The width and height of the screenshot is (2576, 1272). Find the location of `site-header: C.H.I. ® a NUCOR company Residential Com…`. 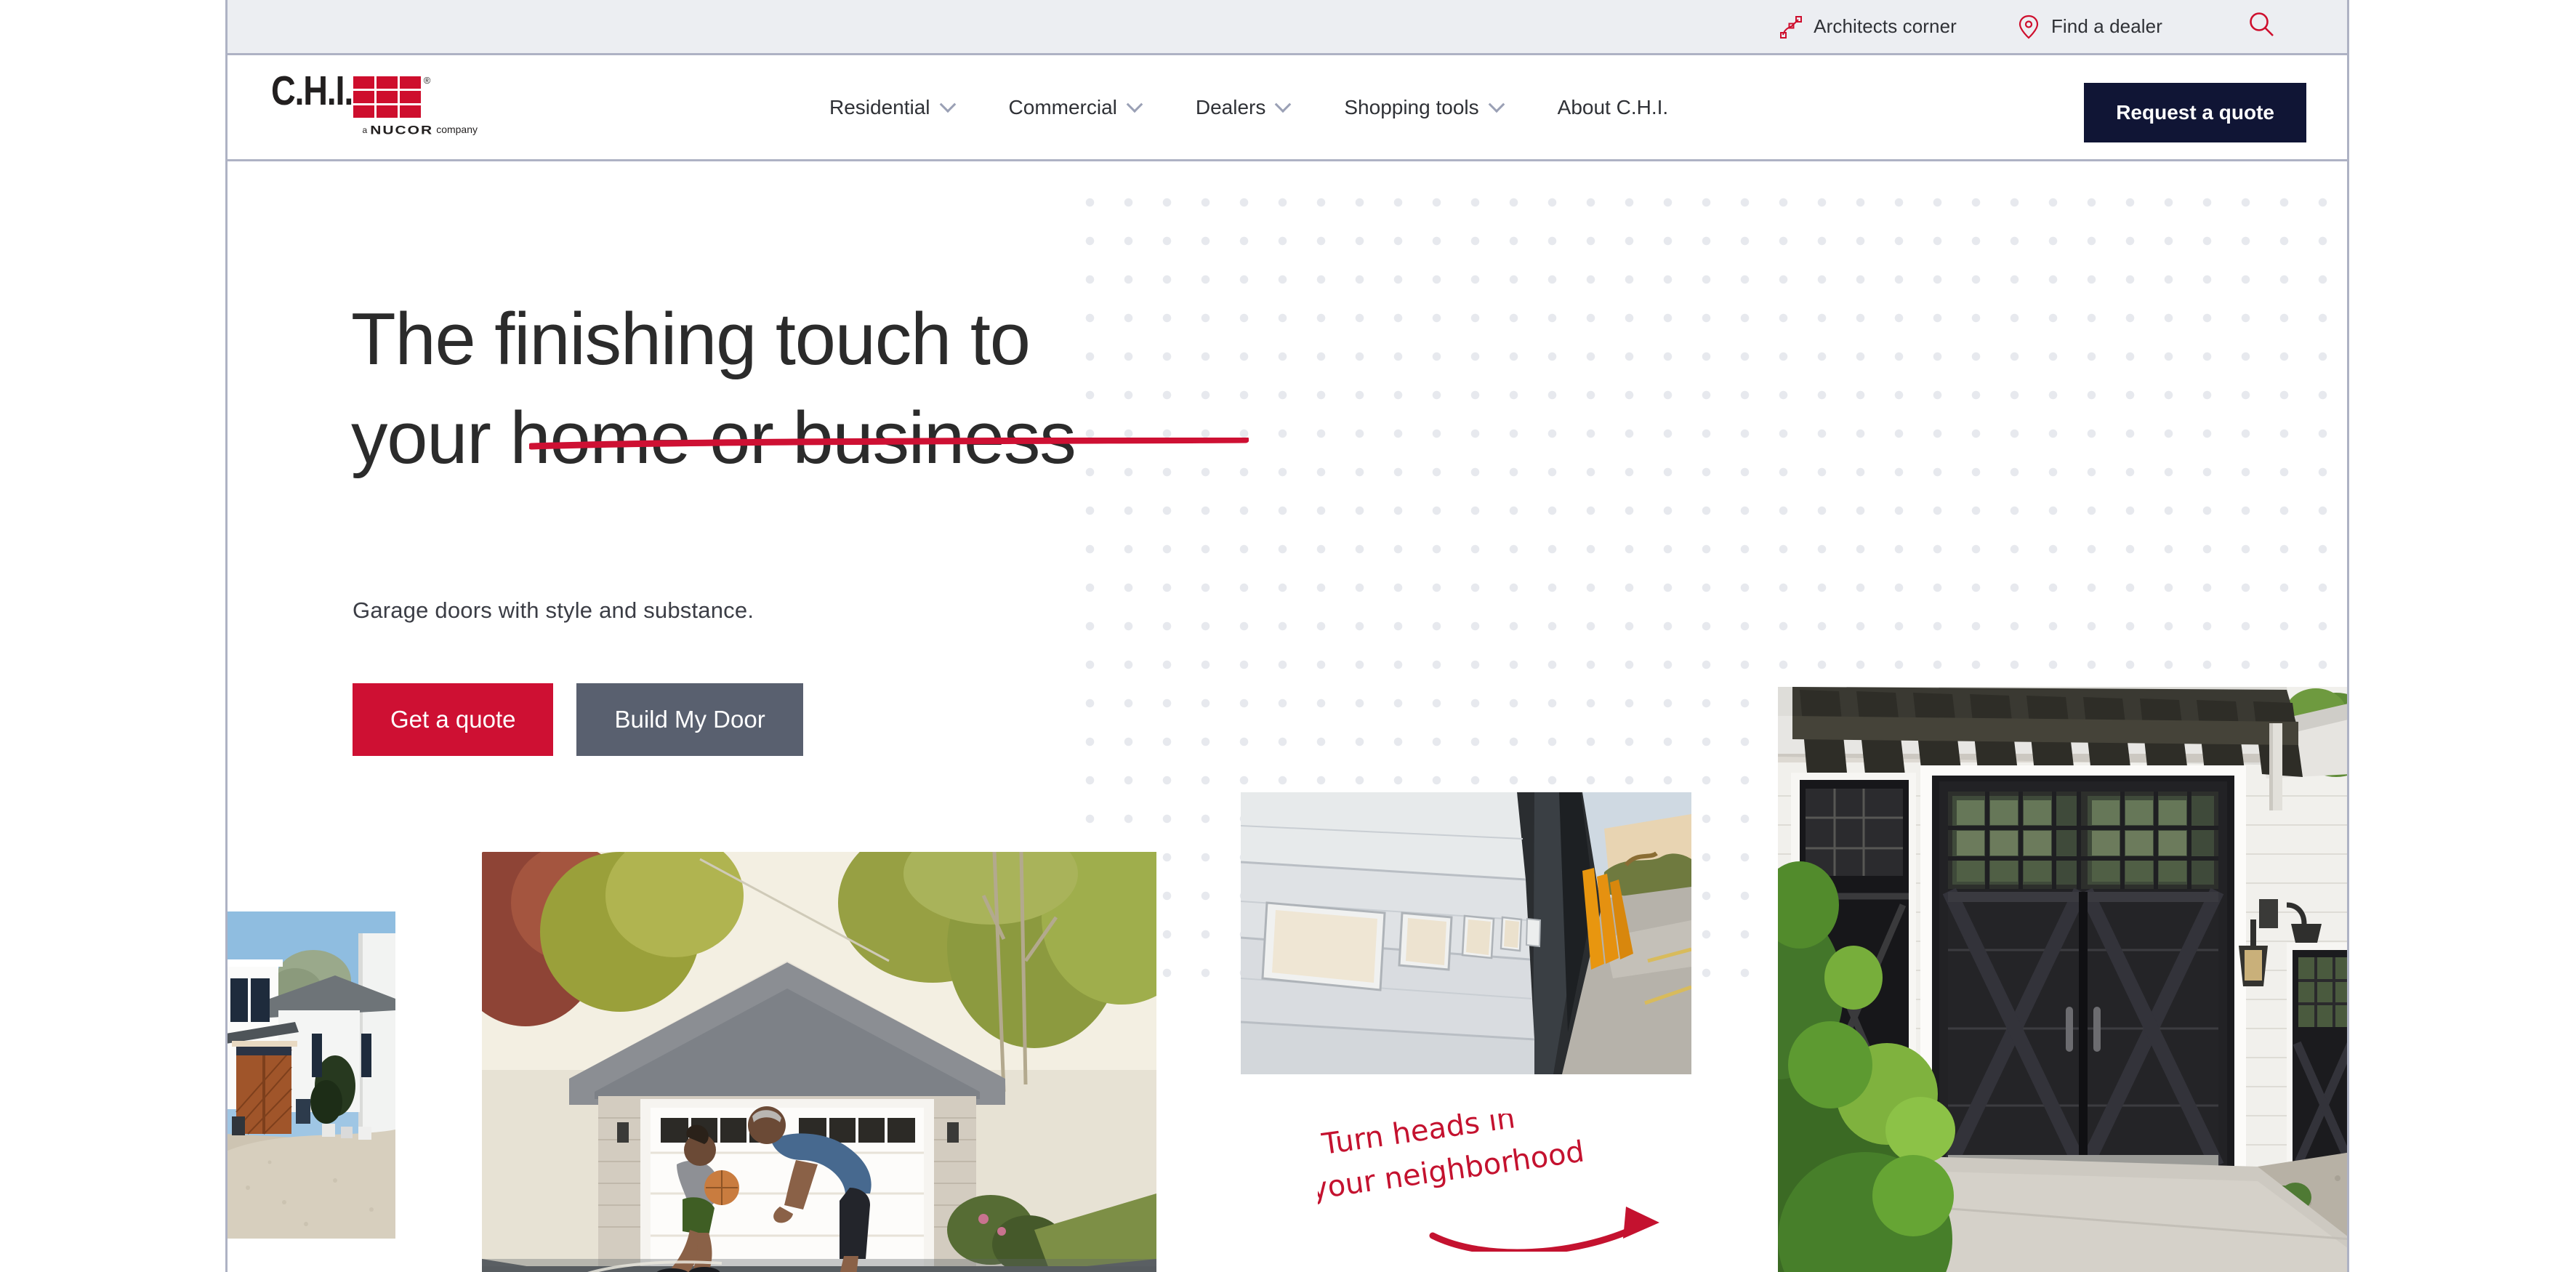

site-header: C.H.I. ® a NUCOR company Residential Com… is located at coordinates (1287, 108).